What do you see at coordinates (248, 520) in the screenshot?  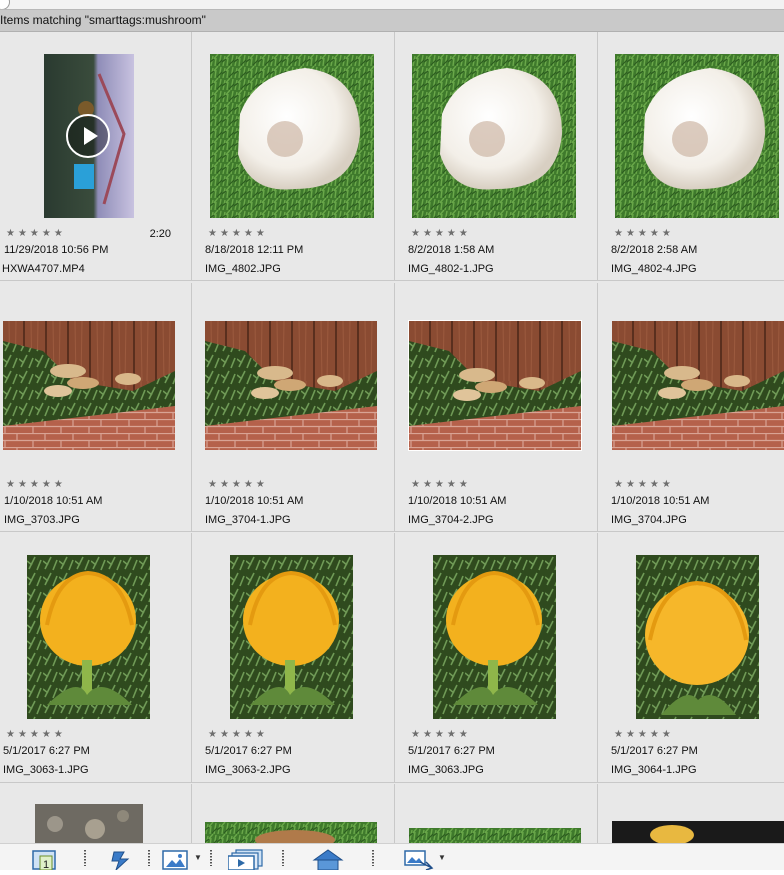 I see `item-filename: IMG_3704-1.JPG` at bounding box center [248, 520].